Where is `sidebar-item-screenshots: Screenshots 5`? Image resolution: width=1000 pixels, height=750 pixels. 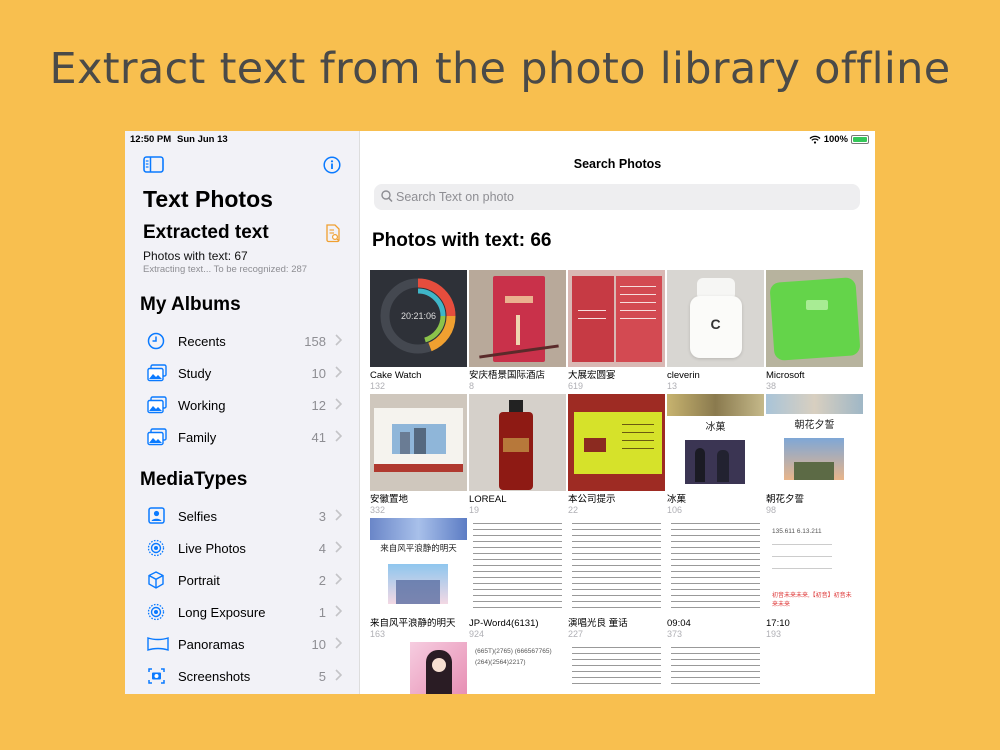 sidebar-item-screenshots: Screenshots 5 is located at coordinates (242, 676).